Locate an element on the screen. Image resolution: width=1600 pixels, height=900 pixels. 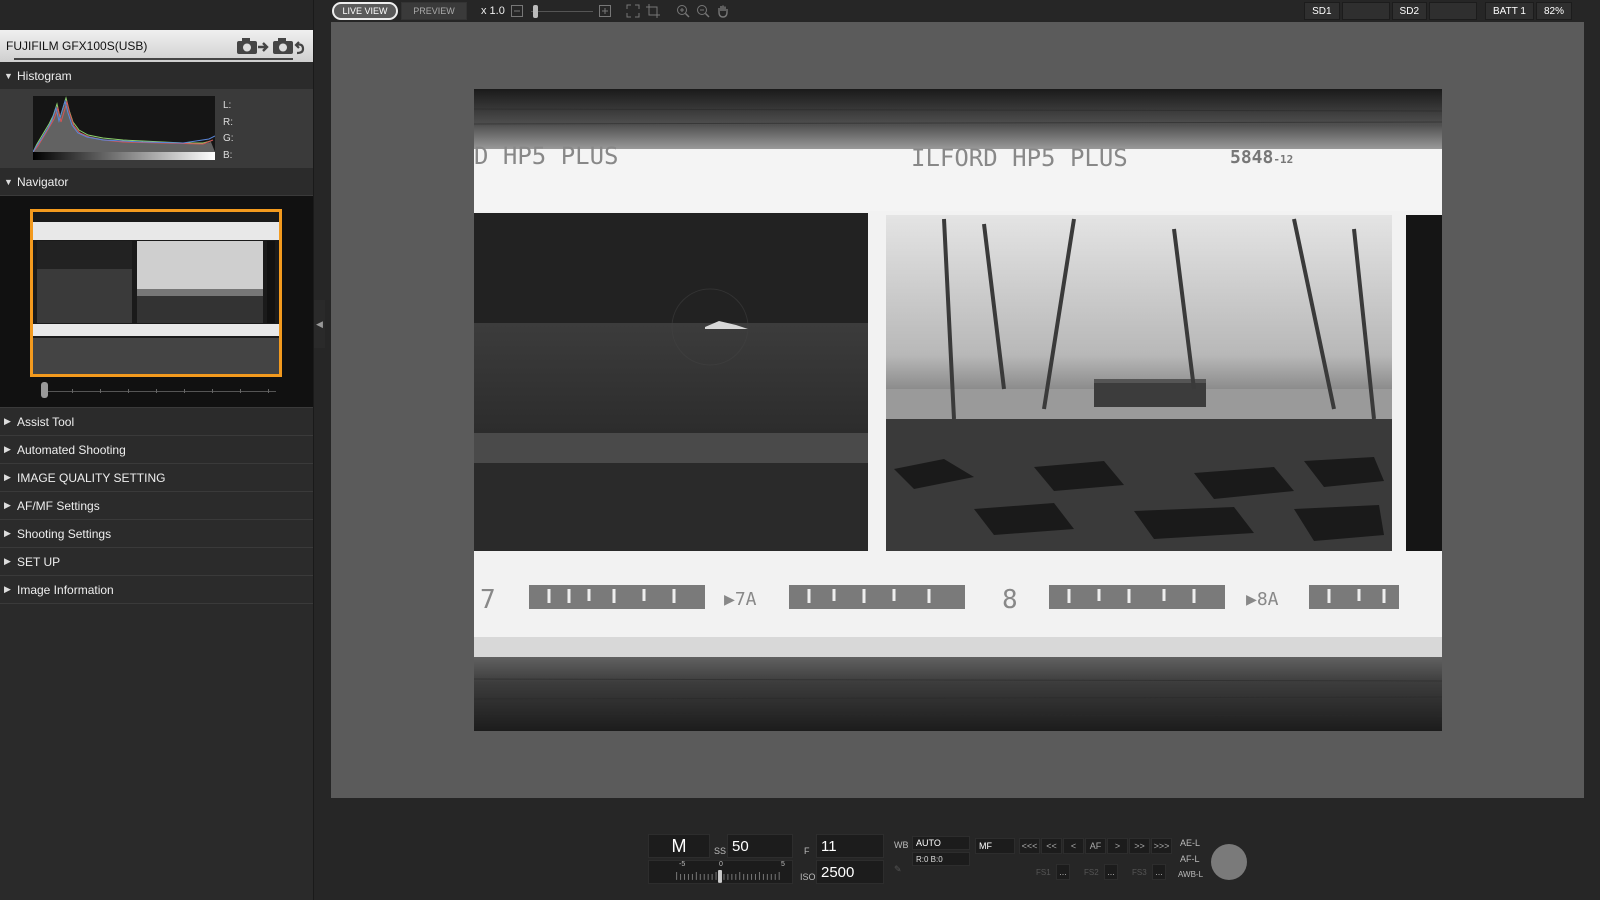
battery-percent: 82% is located at coordinates (1553, 11).